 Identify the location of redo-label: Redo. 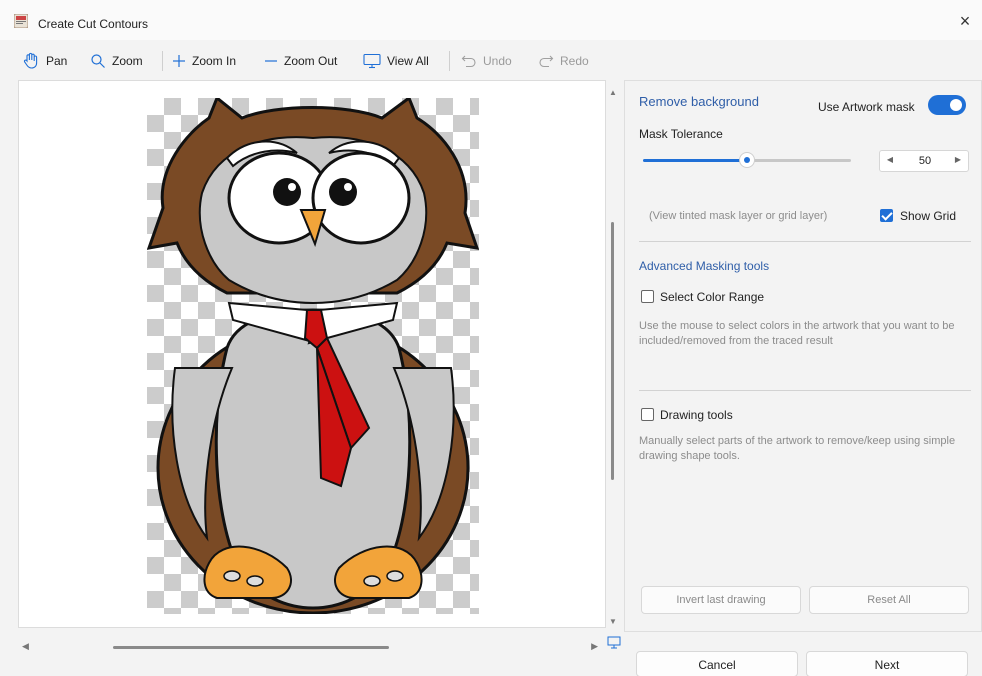
(574, 61).